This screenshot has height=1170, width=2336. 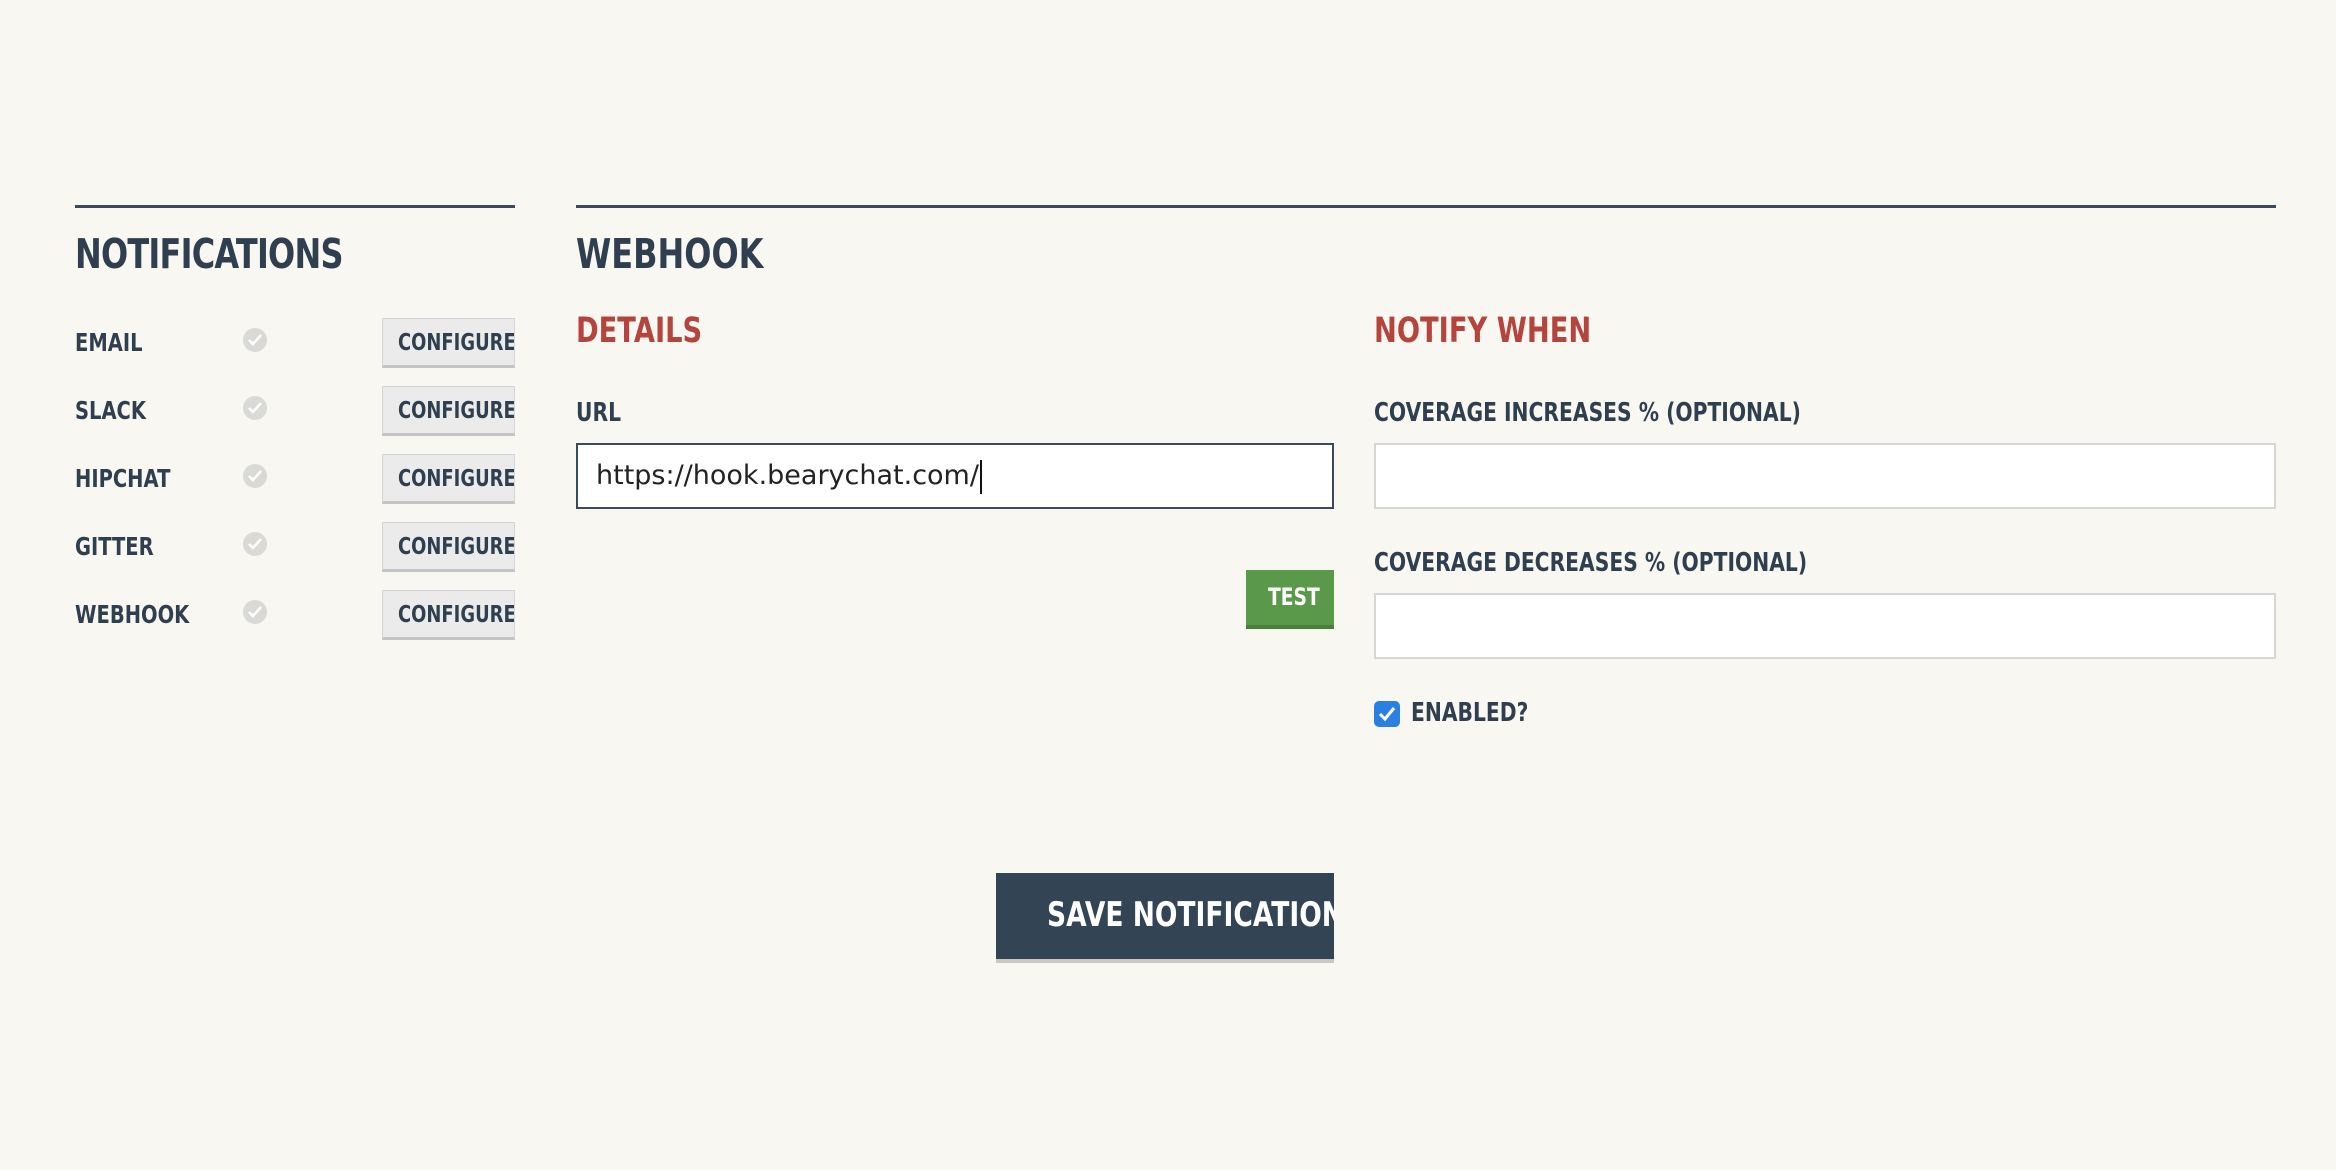 I want to click on coverage-increases-label: COVERAGE INCREASES % (OPTIONAL), so click(x=1587, y=413).